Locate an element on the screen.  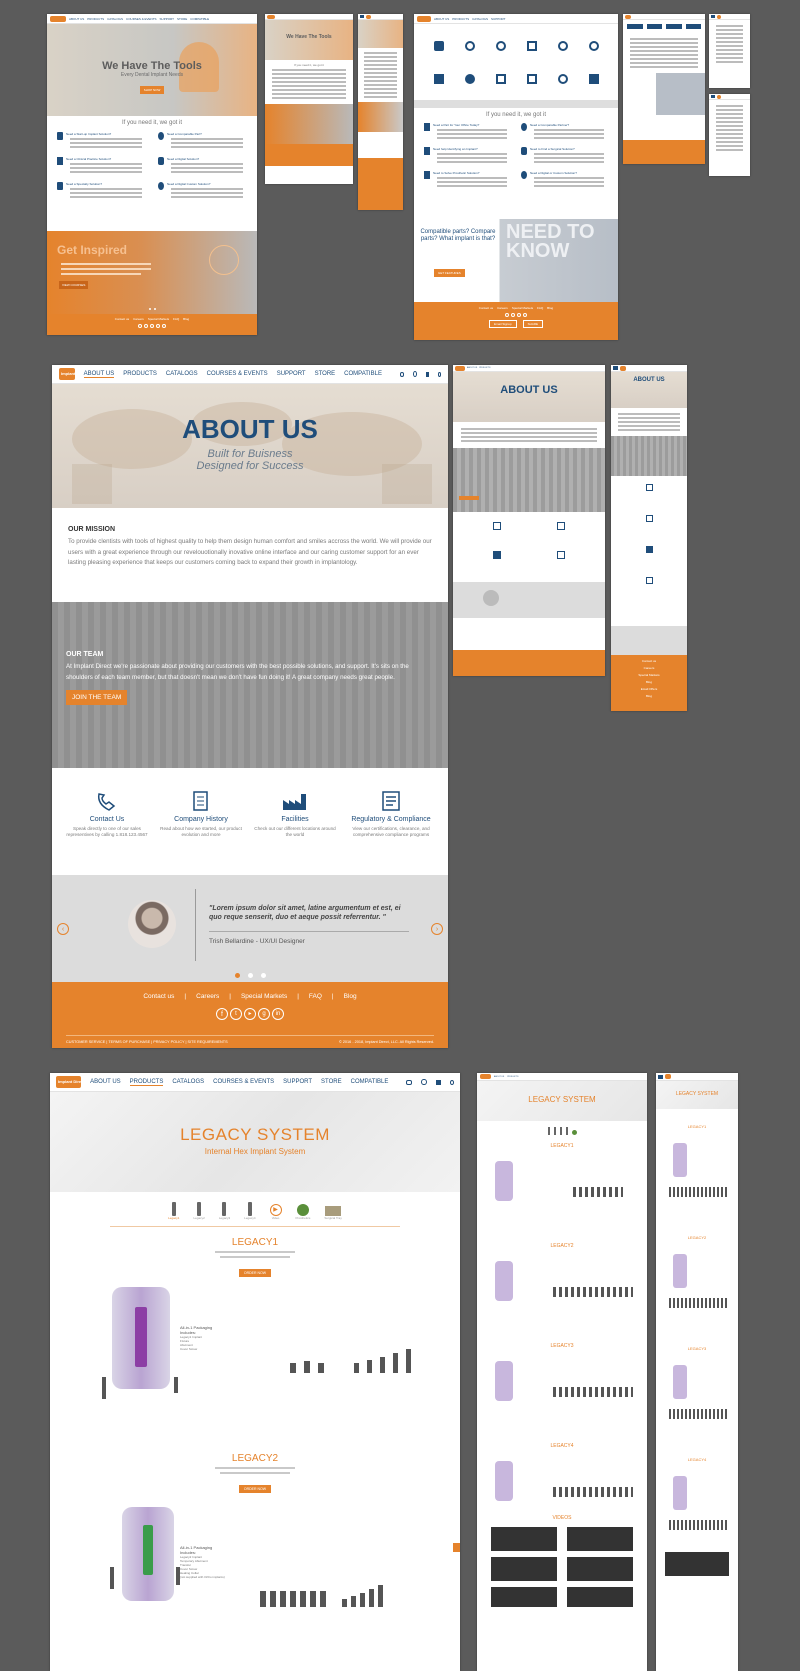
home-mobile-logo is located at coordinates (368, 16).